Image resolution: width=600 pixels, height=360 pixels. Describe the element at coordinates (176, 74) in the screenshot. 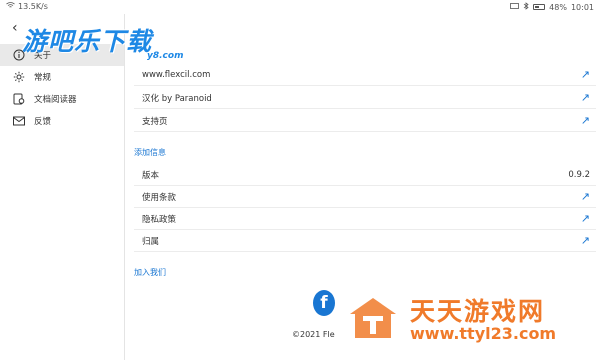

I see `row-label: www.flexcil.com` at that location.